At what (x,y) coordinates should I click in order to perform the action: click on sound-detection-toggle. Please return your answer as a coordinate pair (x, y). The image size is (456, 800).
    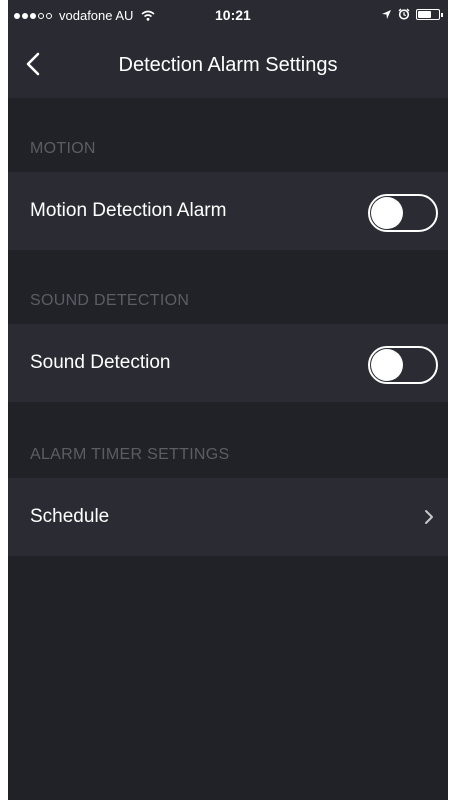
    Looking at the image, I should click on (403, 365).